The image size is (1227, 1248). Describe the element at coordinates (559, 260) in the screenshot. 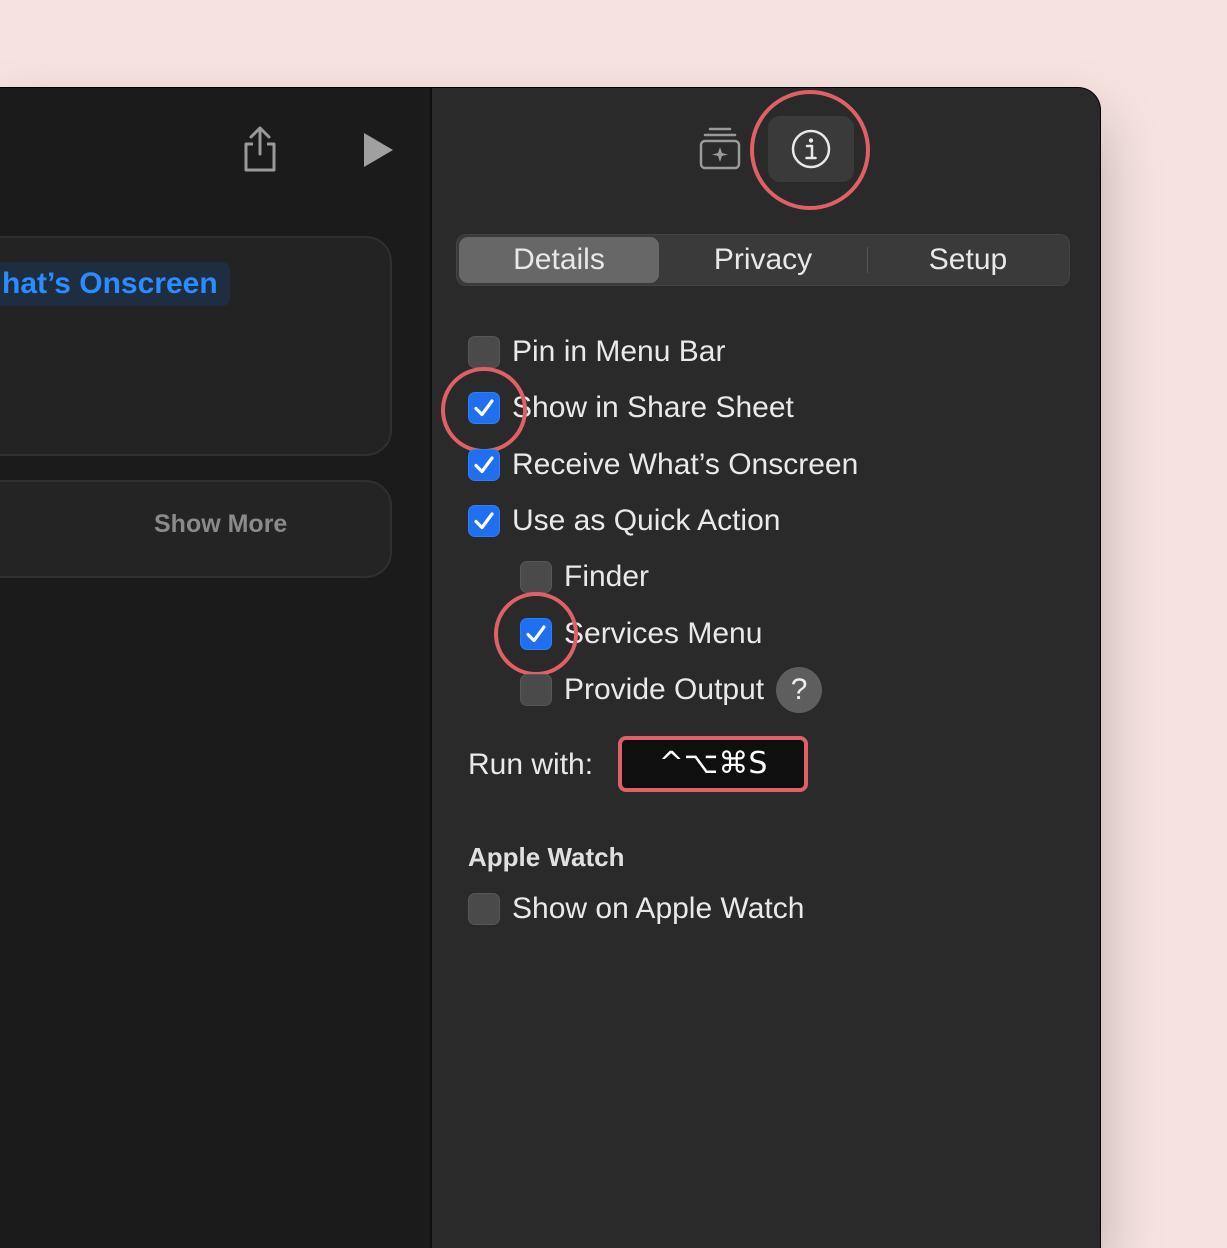

I see `tab-details: Details` at that location.